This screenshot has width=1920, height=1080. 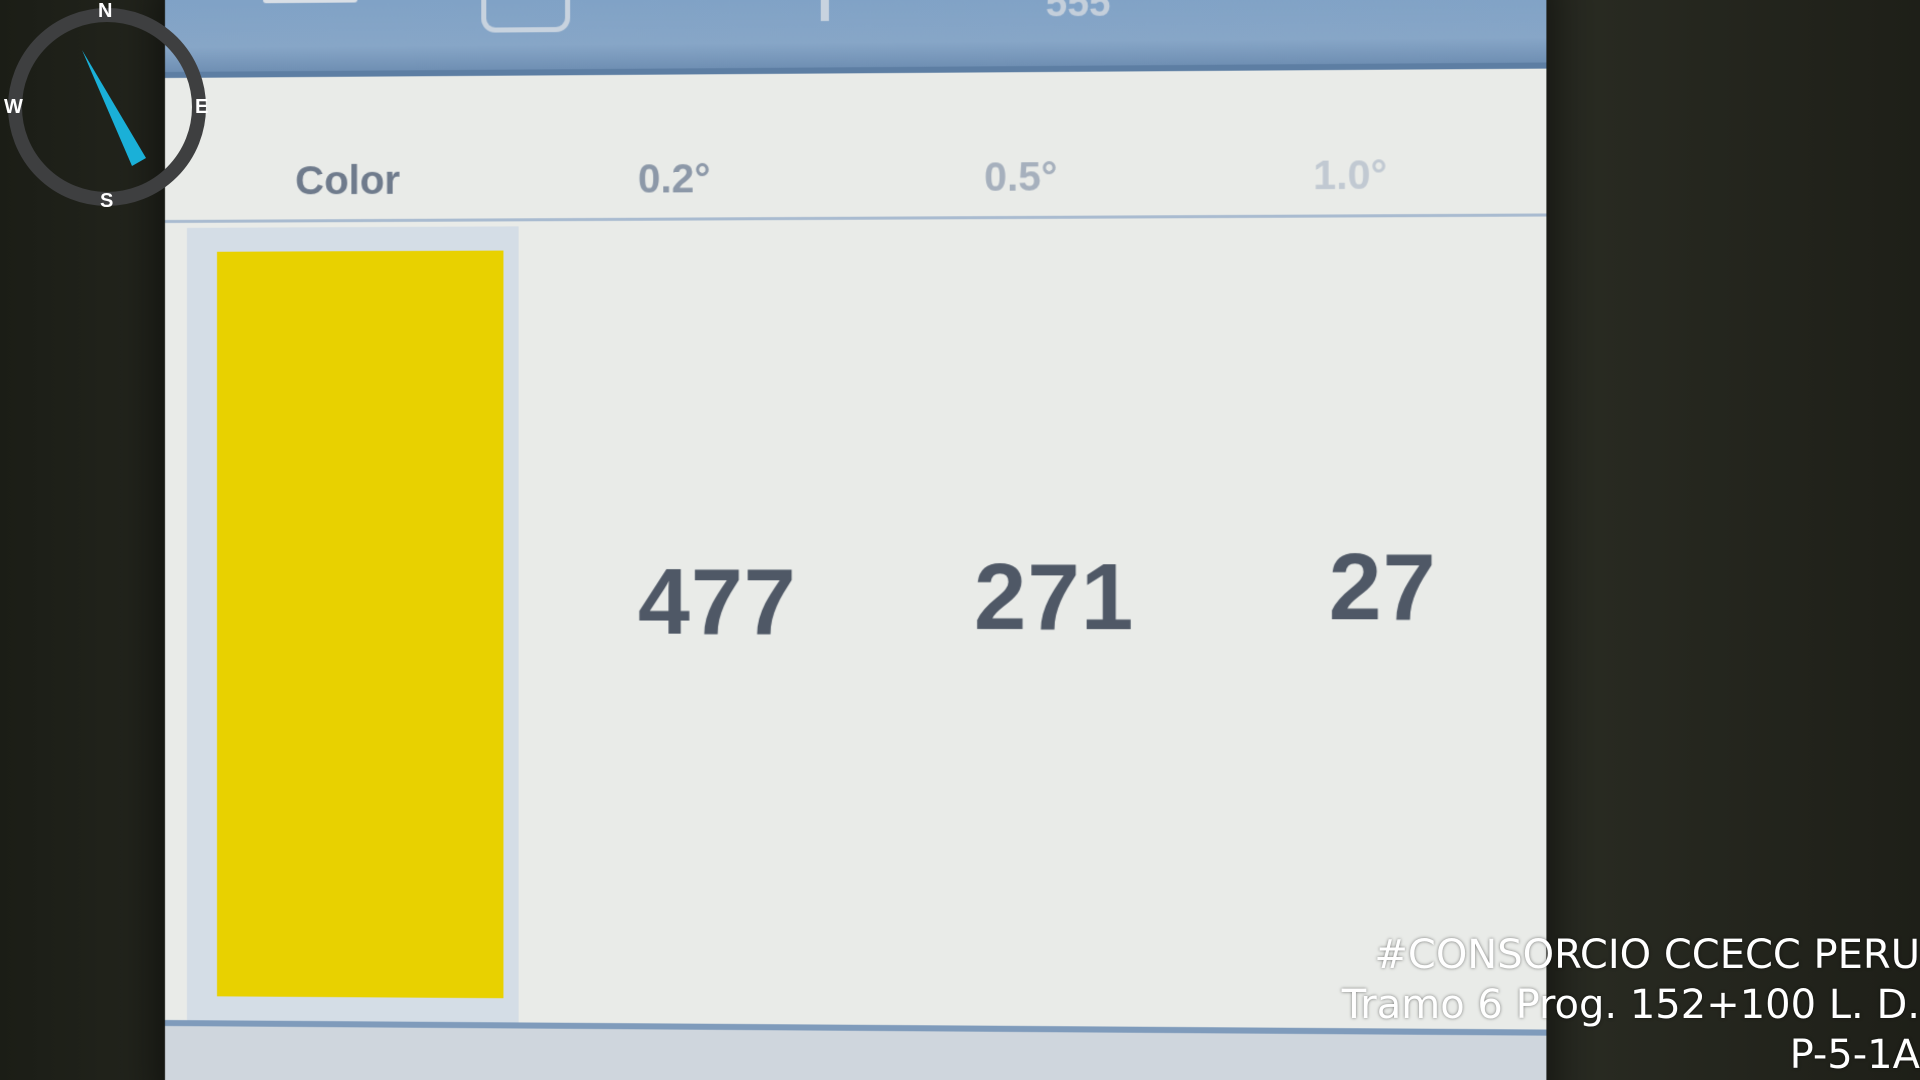 What do you see at coordinates (1021, 177) in the screenshot?
I see `header-angle-0-5: 0.5°` at bounding box center [1021, 177].